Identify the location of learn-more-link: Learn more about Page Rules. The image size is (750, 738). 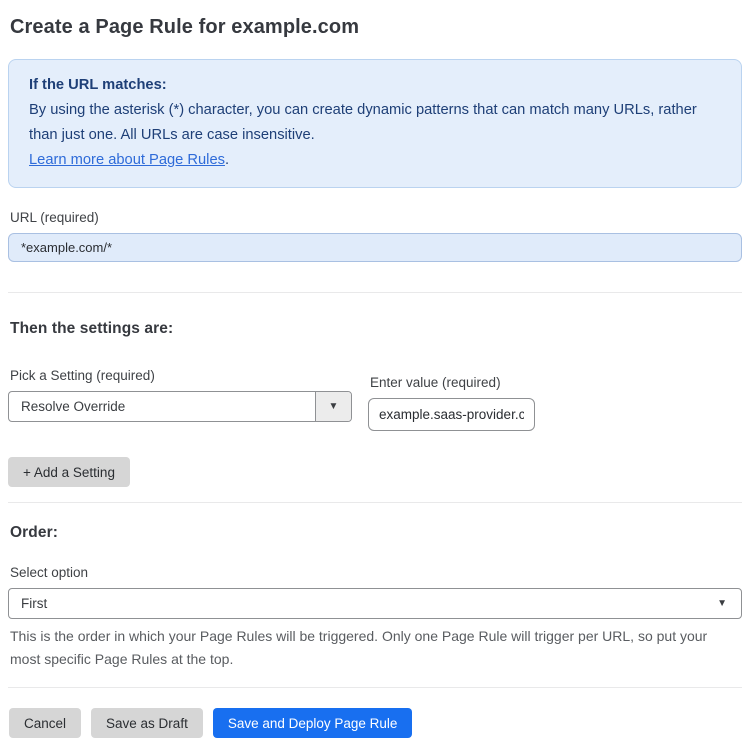
(127, 160).